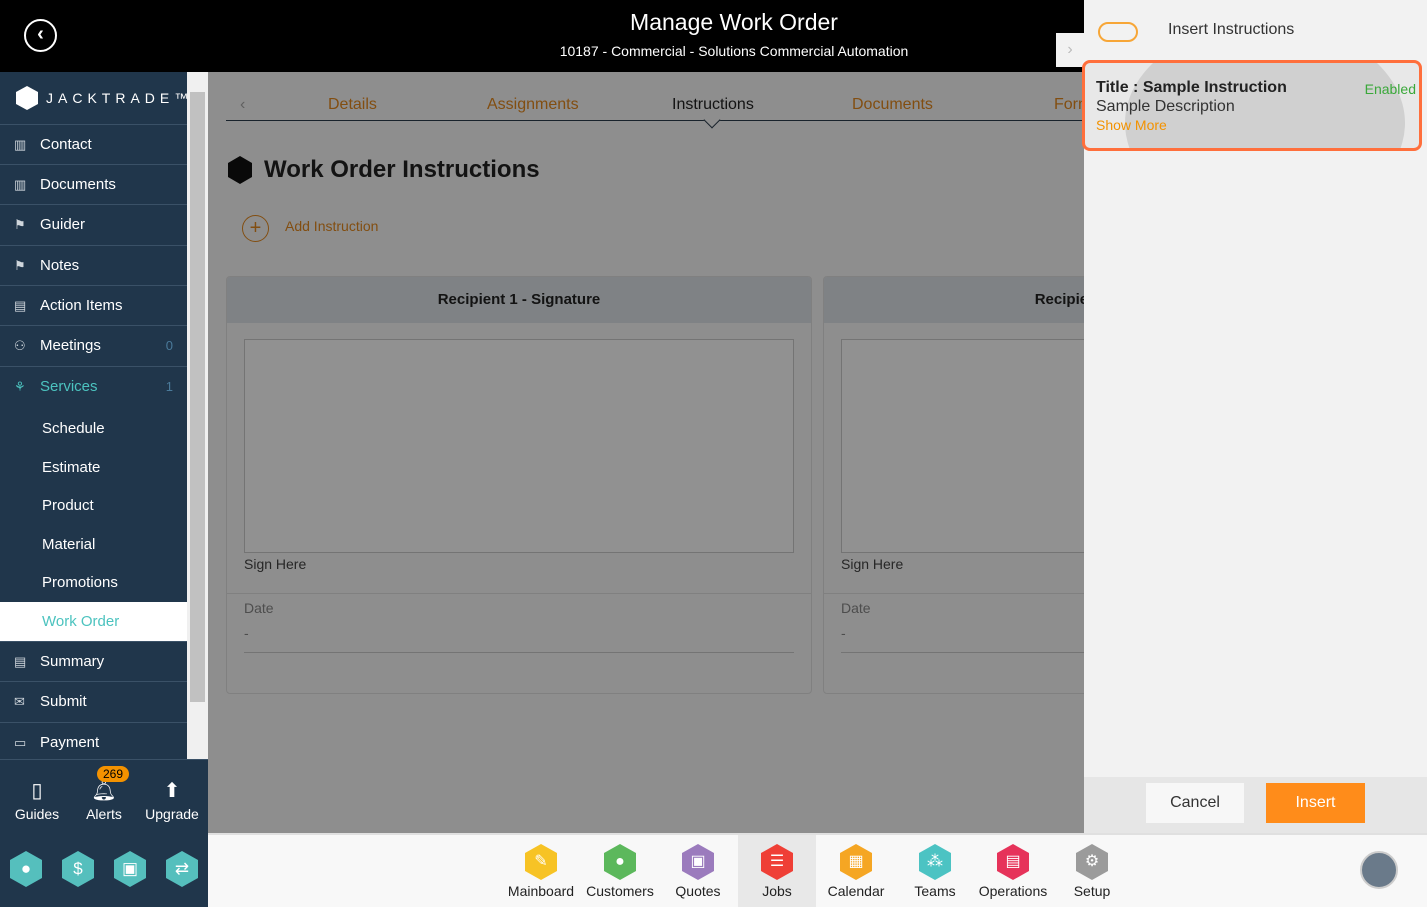 This screenshot has width=1427, height=922. I want to click on sidebar-sub-work-order: Work Order, so click(93, 621).